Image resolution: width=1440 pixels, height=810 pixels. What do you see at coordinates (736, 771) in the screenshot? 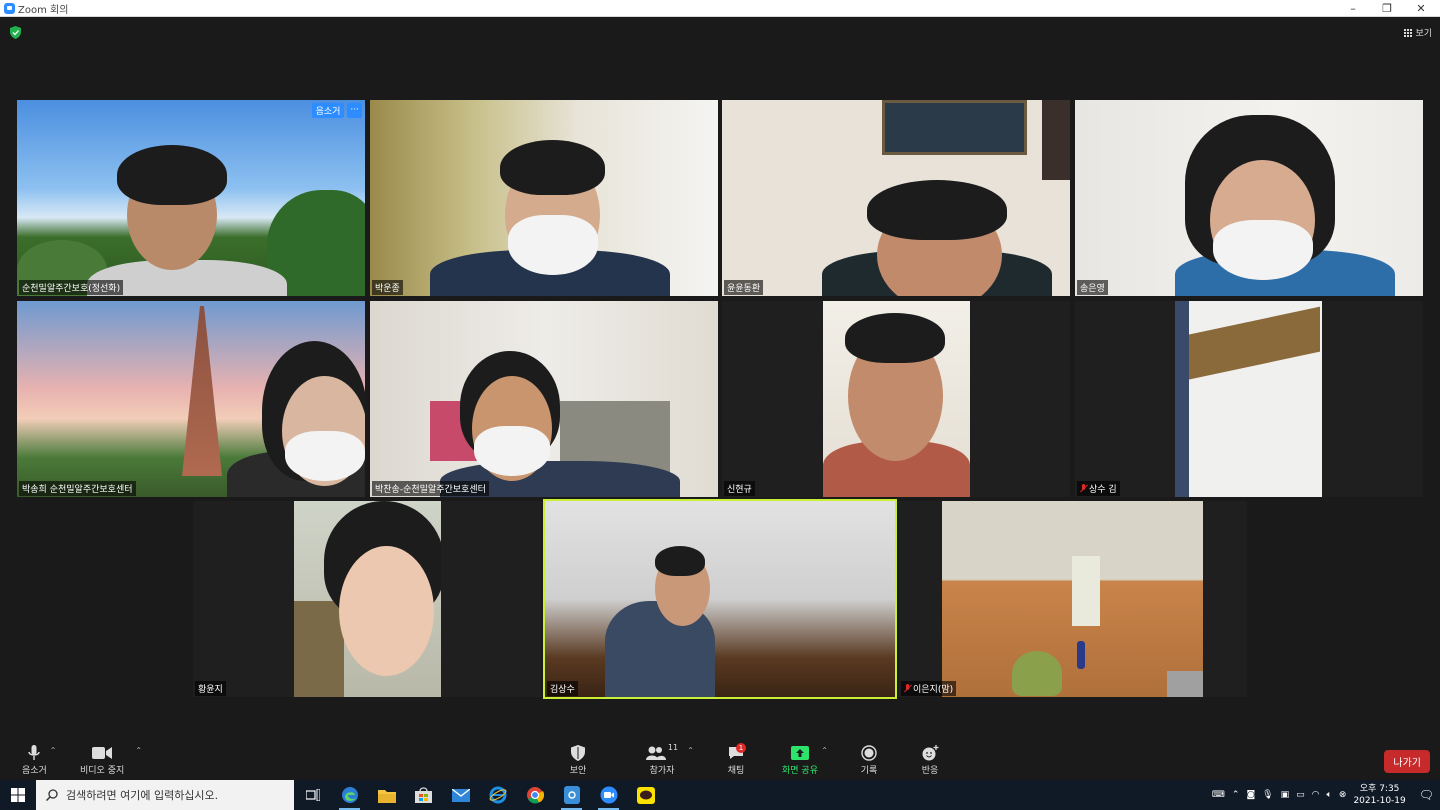
I see `chat-label: 채팅` at bounding box center [736, 771].